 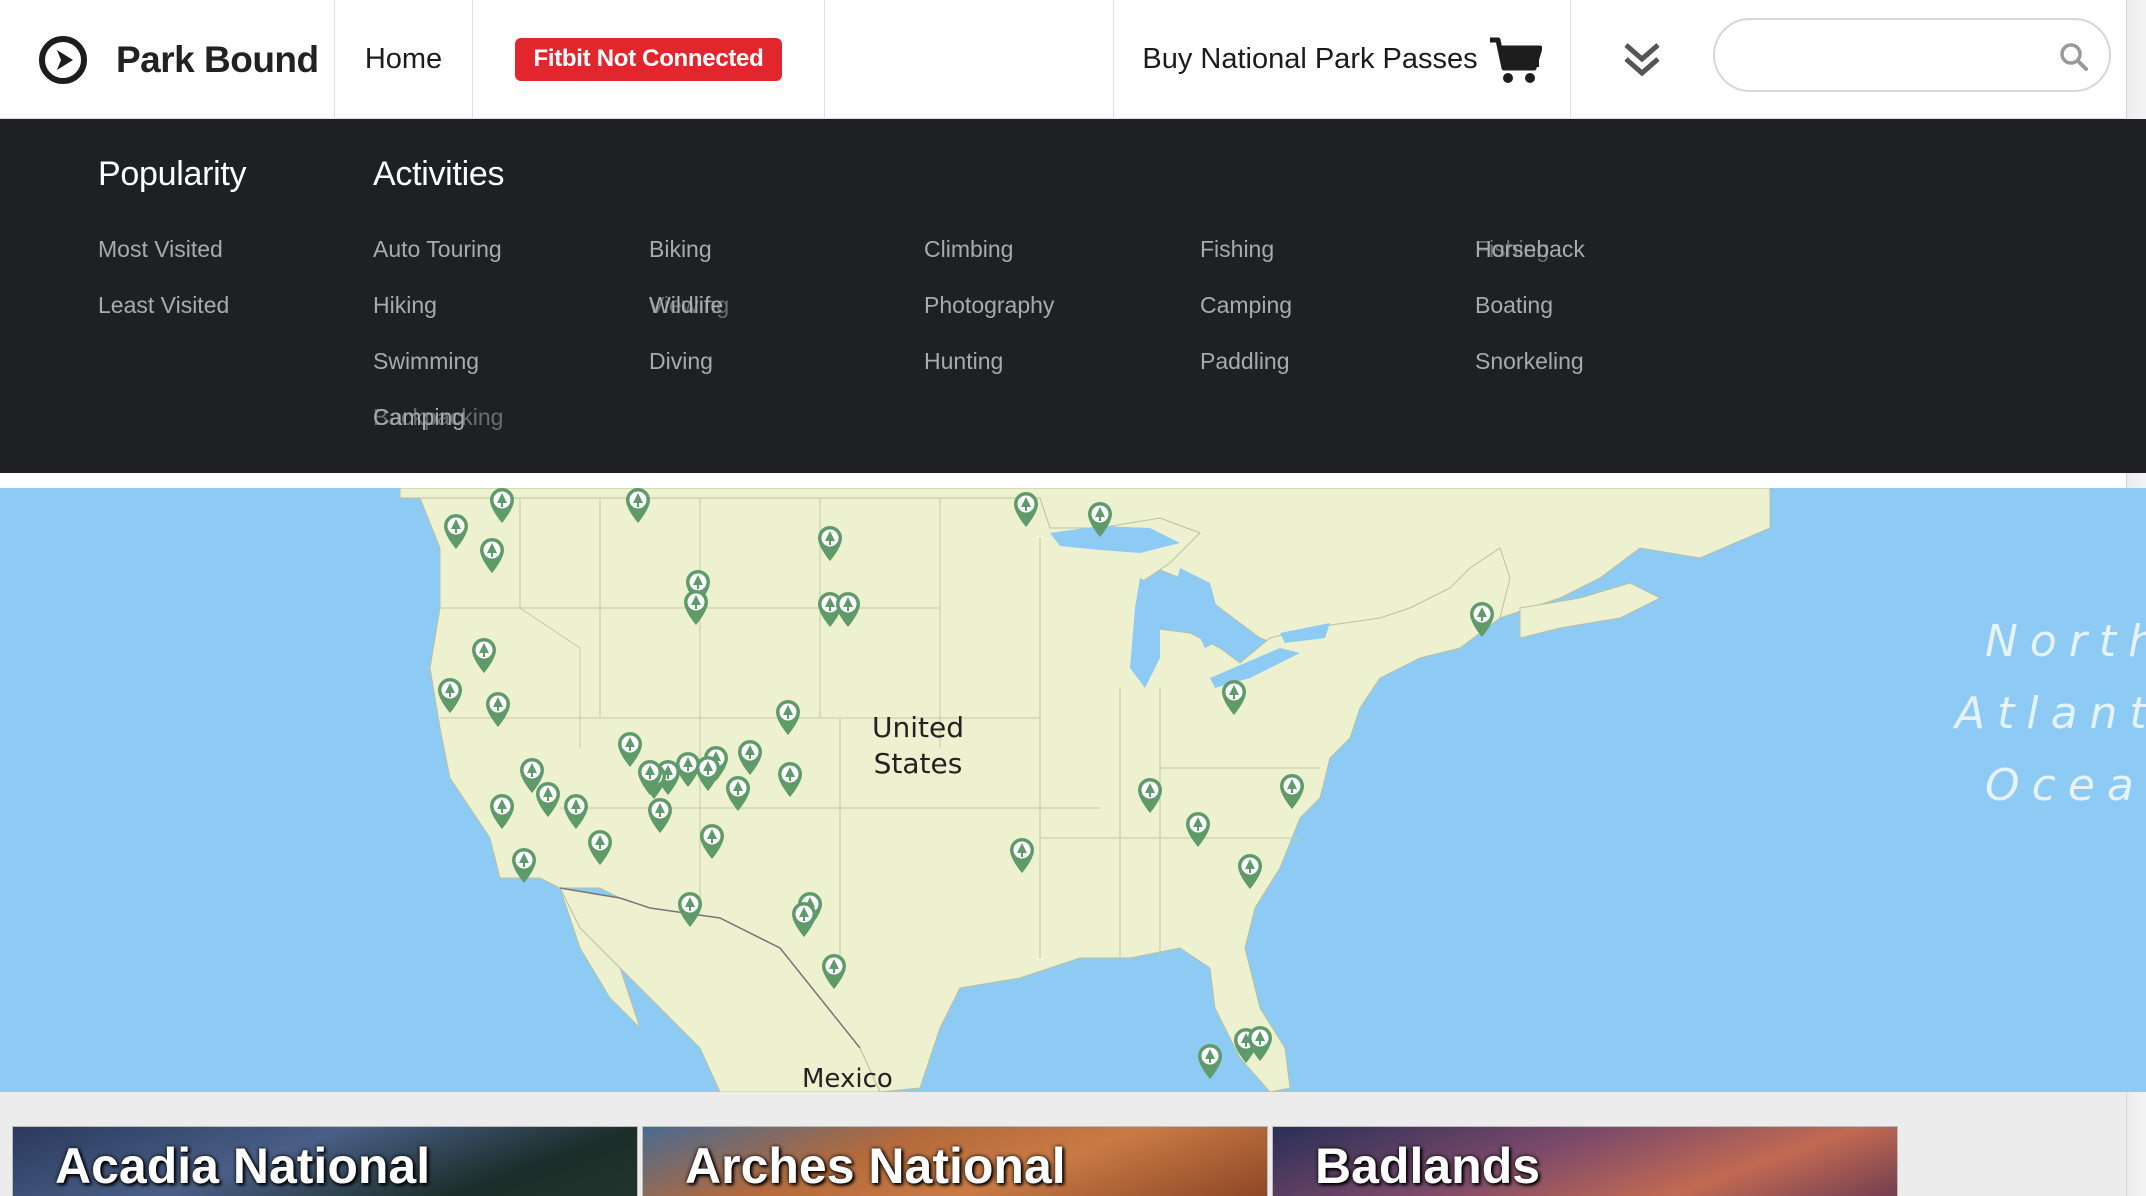 I want to click on park-card-arches: Arches National, so click(x=955, y=1161).